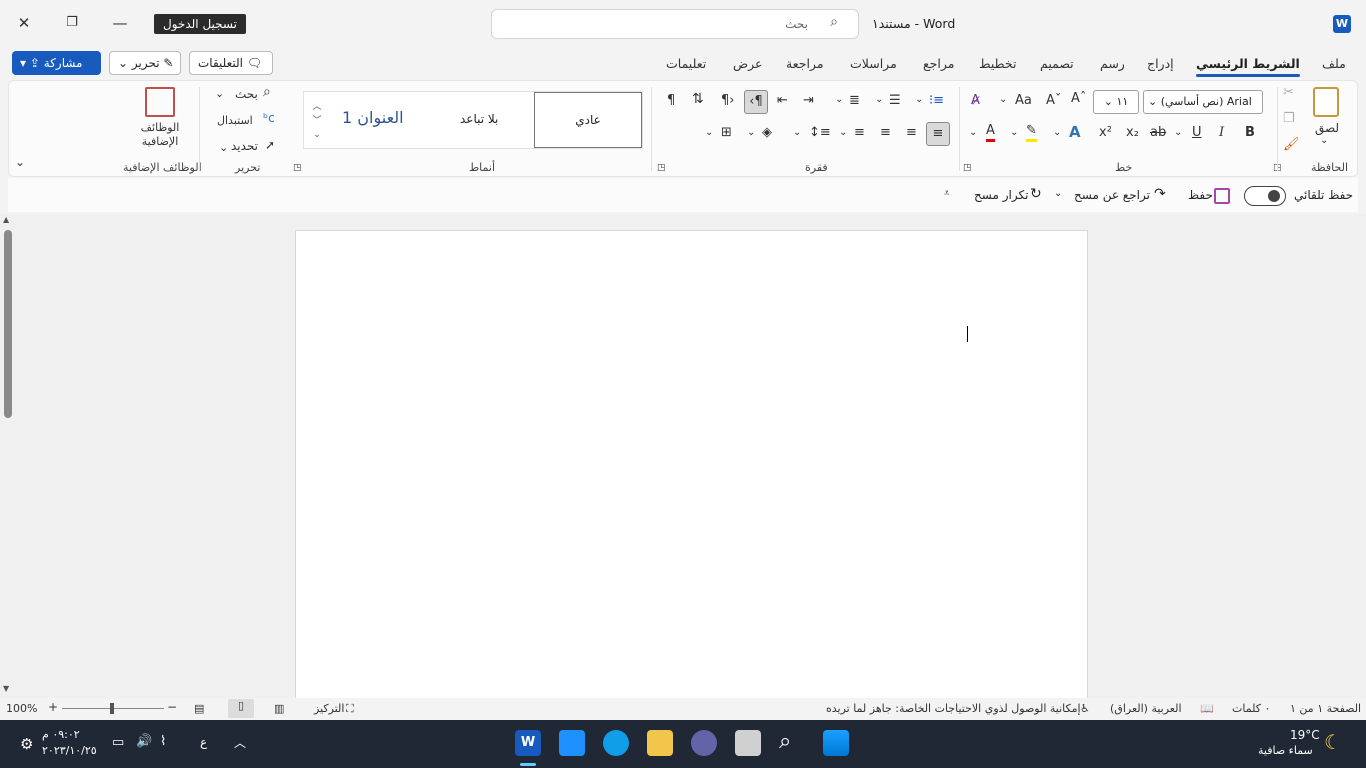 The image size is (1366, 768). I want to click on strikethrough-icon: ab, so click(1158, 132).